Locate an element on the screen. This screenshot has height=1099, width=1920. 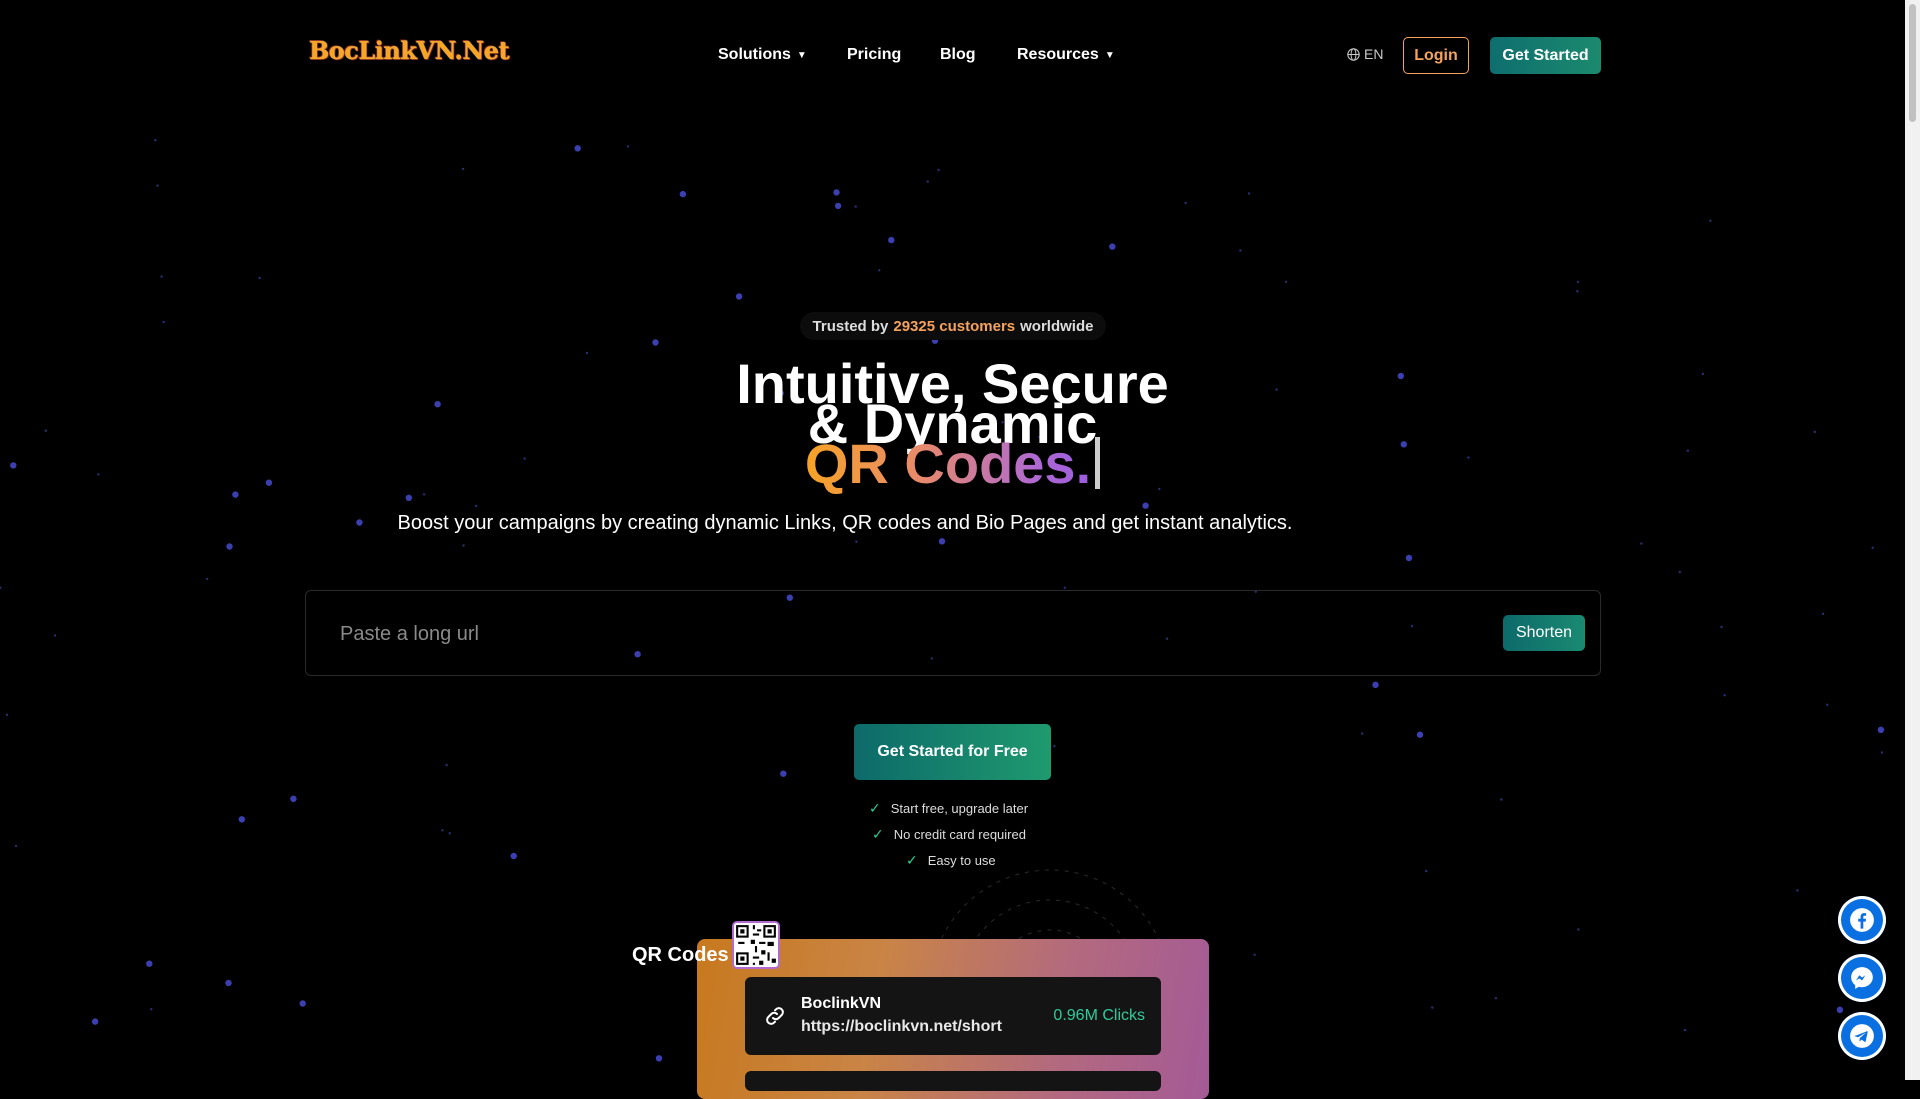
qr-code-icon is located at coordinates (756, 945).